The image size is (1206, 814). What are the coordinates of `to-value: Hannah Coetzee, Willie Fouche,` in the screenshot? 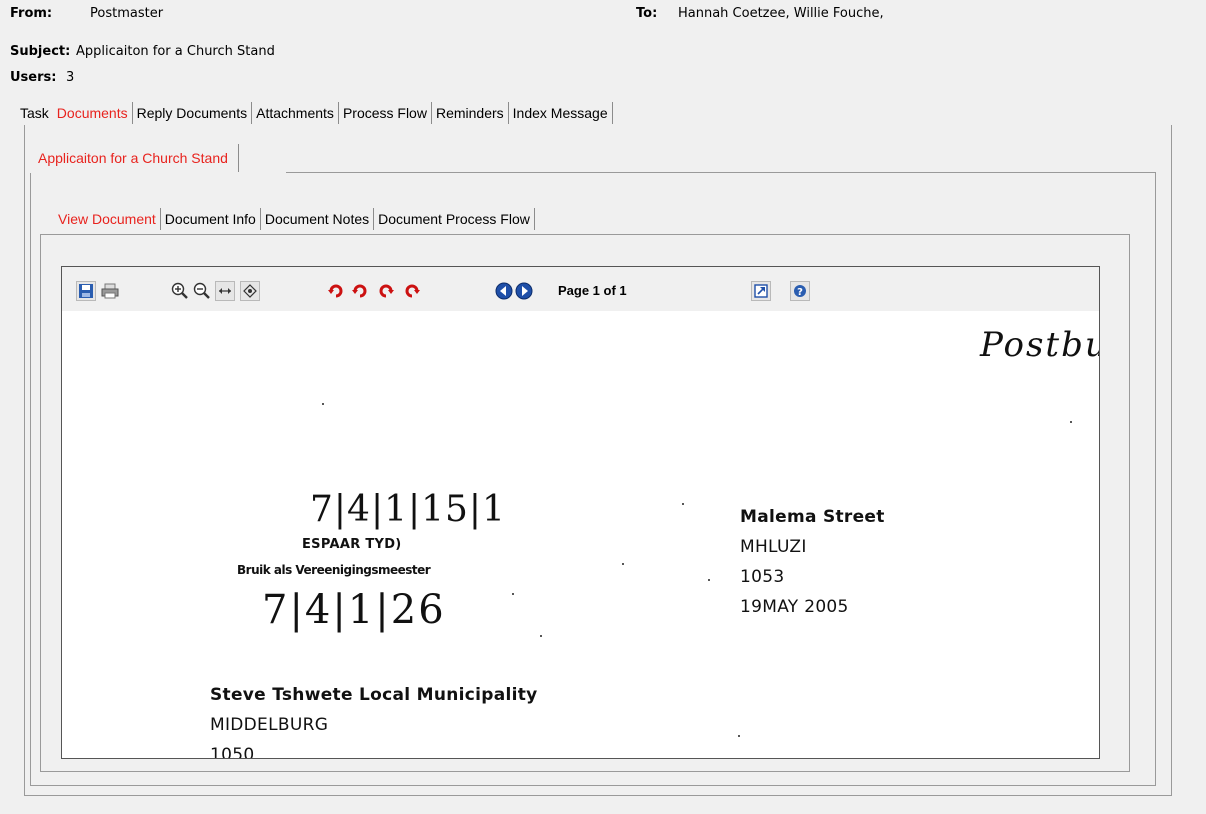 It's located at (781, 13).